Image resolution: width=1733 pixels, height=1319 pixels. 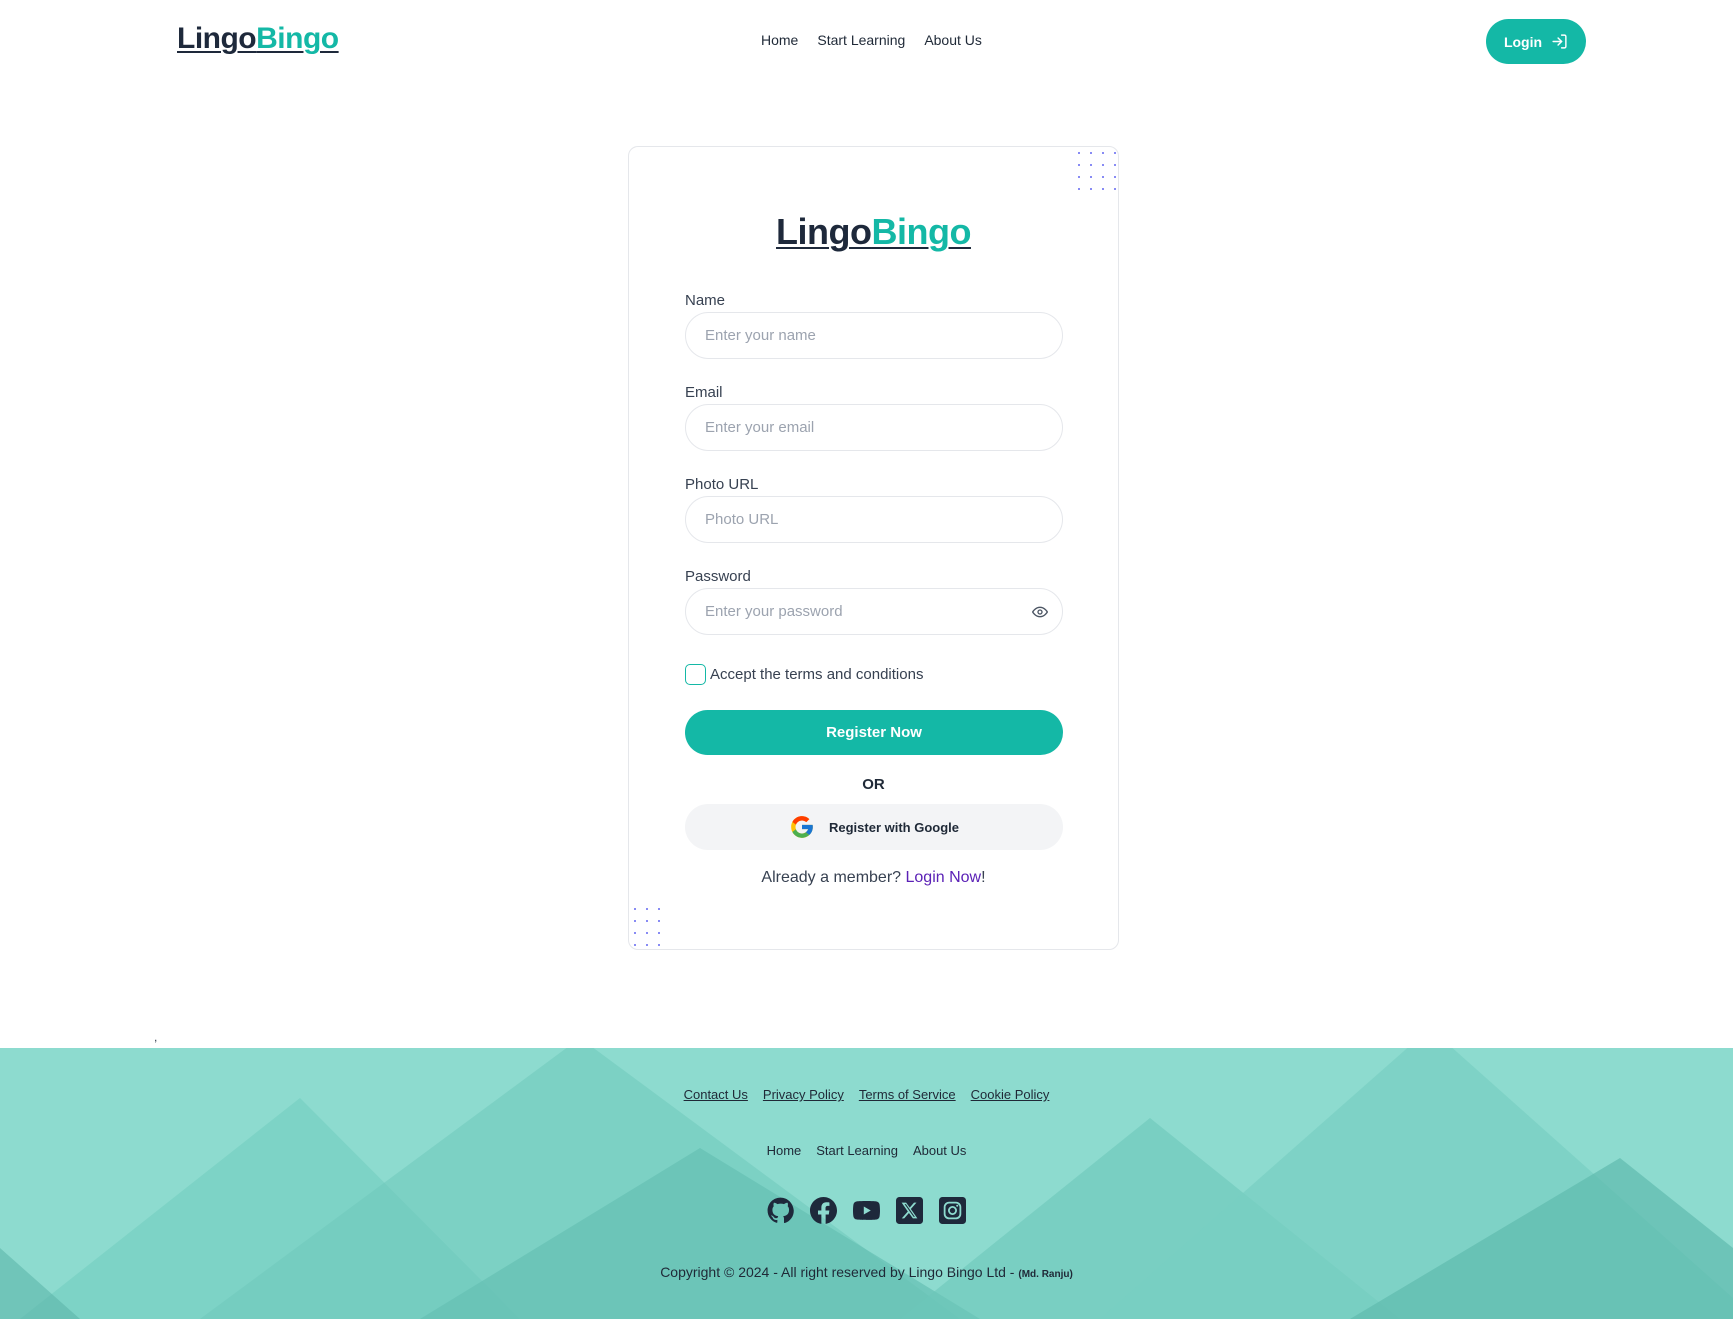 What do you see at coordinates (716, 1094) in the screenshot?
I see `footer-link-contact-us: Contact Us` at bounding box center [716, 1094].